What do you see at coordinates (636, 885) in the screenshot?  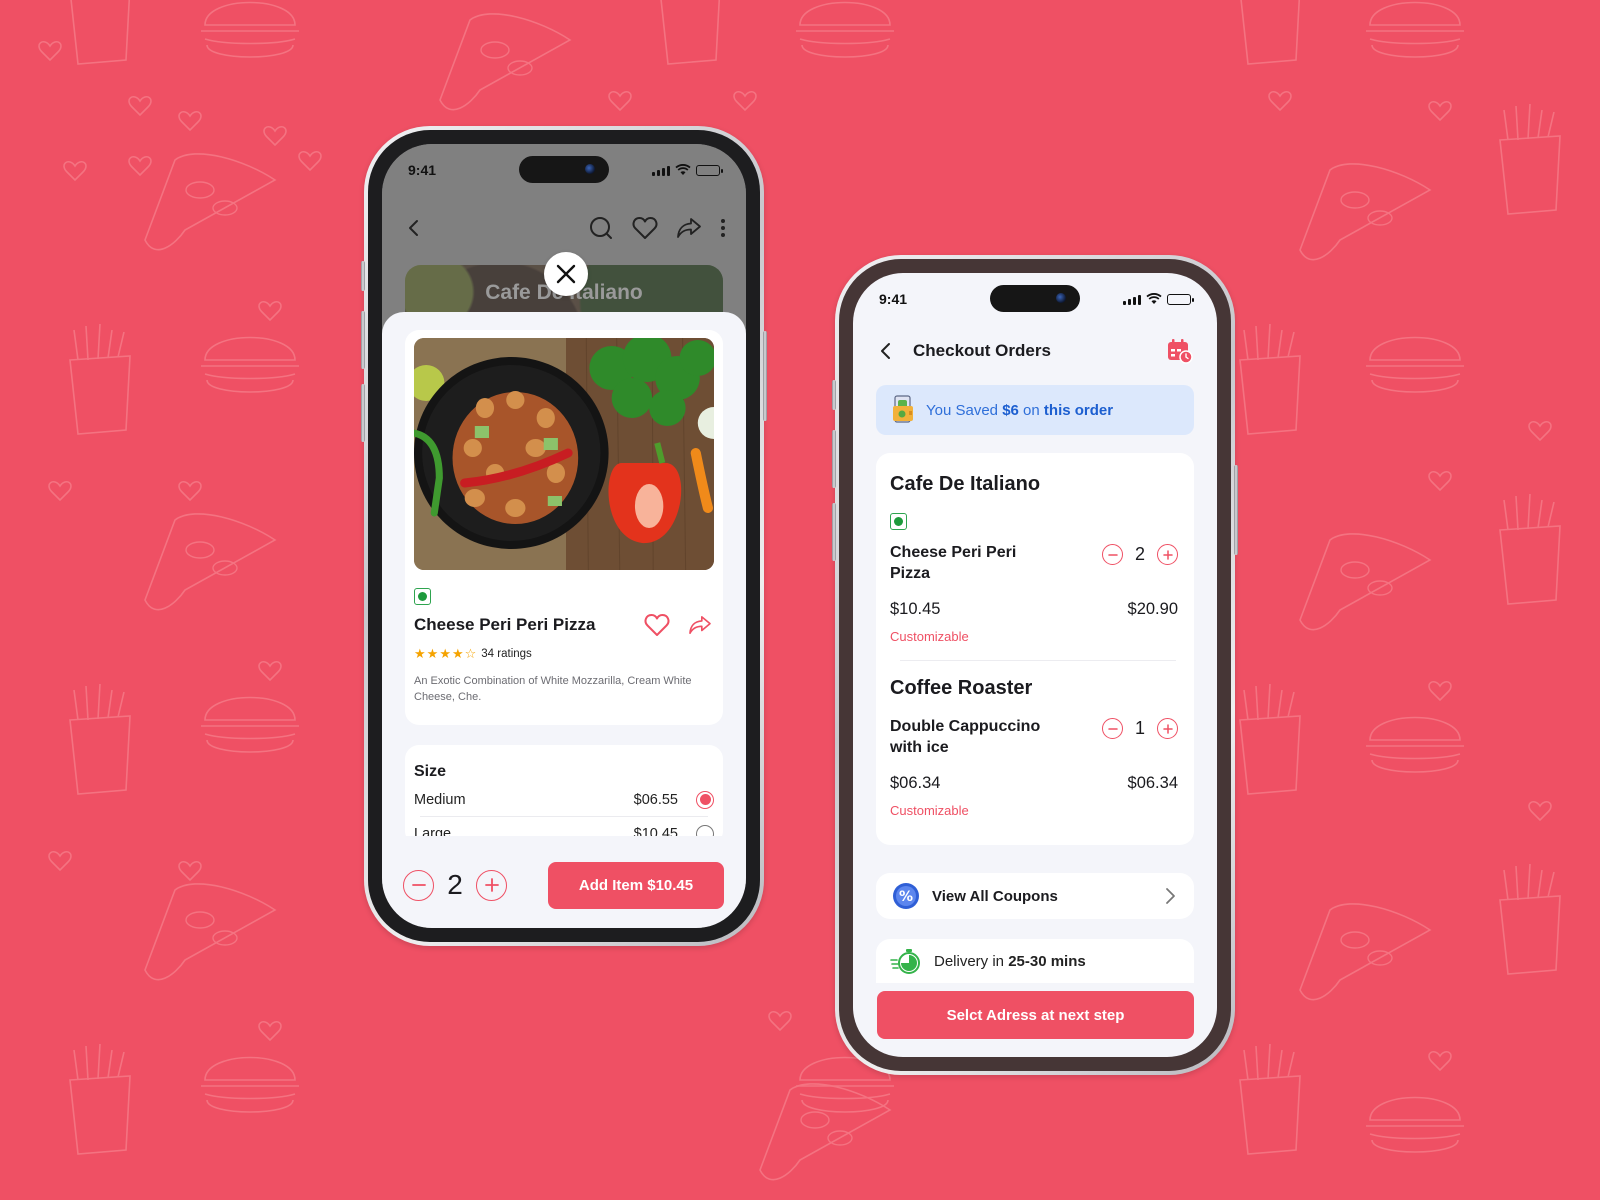 I see `add-item-button: Add Item $10.45` at bounding box center [636, 885].